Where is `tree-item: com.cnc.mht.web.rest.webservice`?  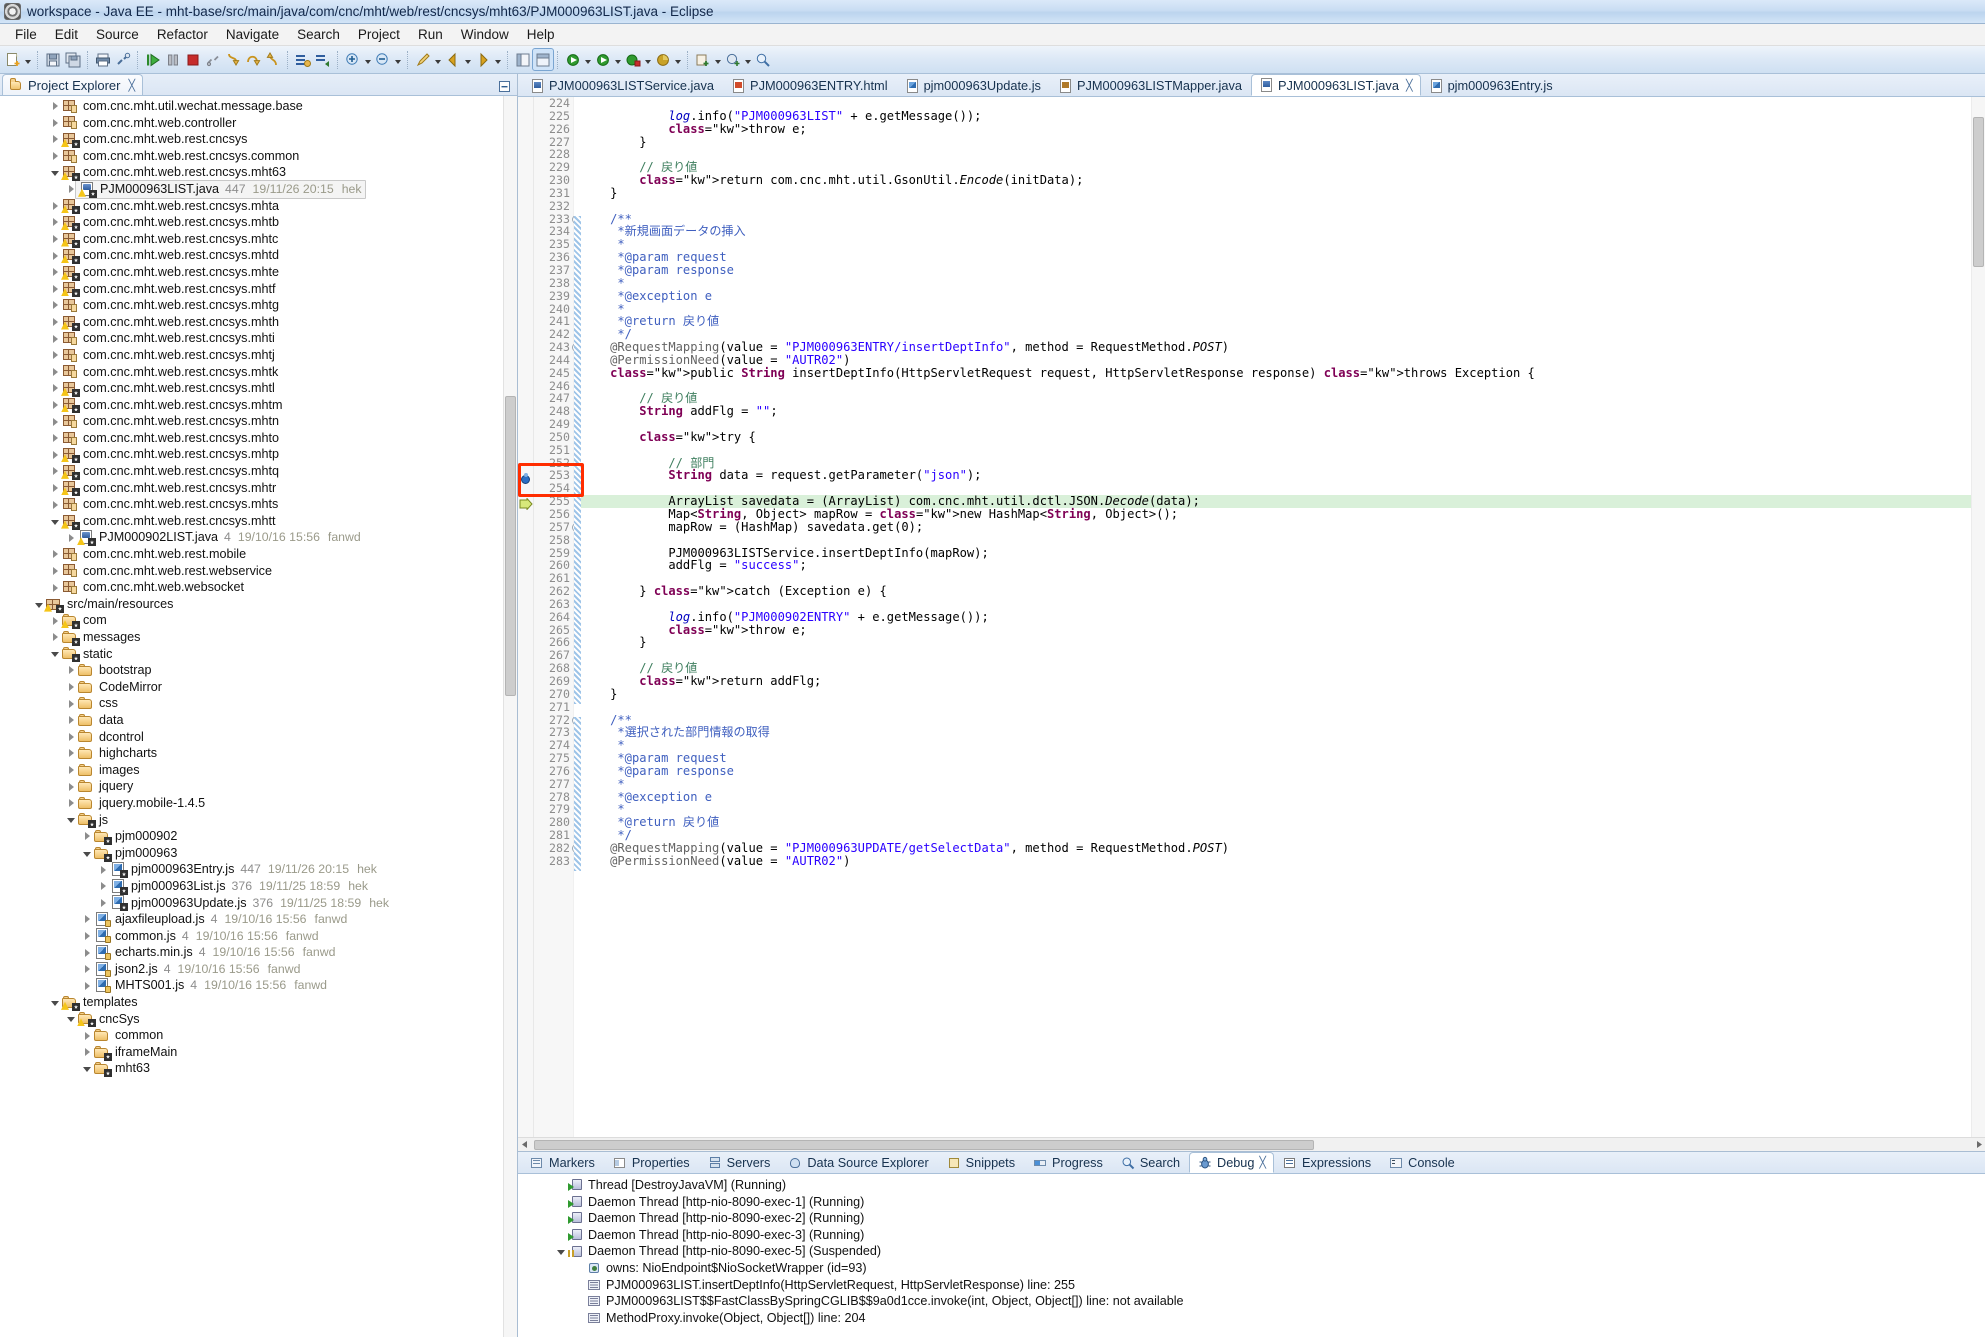 tree-item: com.cnc.mht.web.rest.webservice is located at coordinates (258, 571).